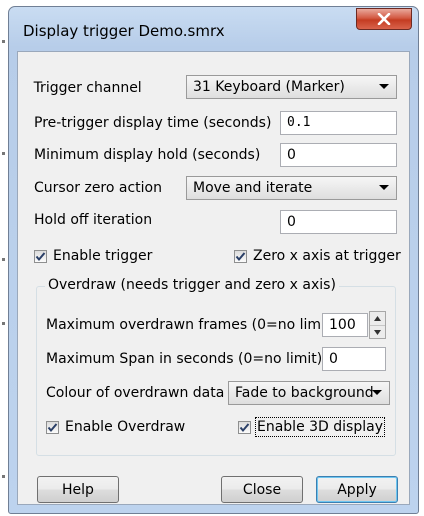 Image resolution: width=424 pixels, height=516 pixels. Describe the element at coordinates (262, 489) in the screenshot. I see `close-button: Close` at that location.